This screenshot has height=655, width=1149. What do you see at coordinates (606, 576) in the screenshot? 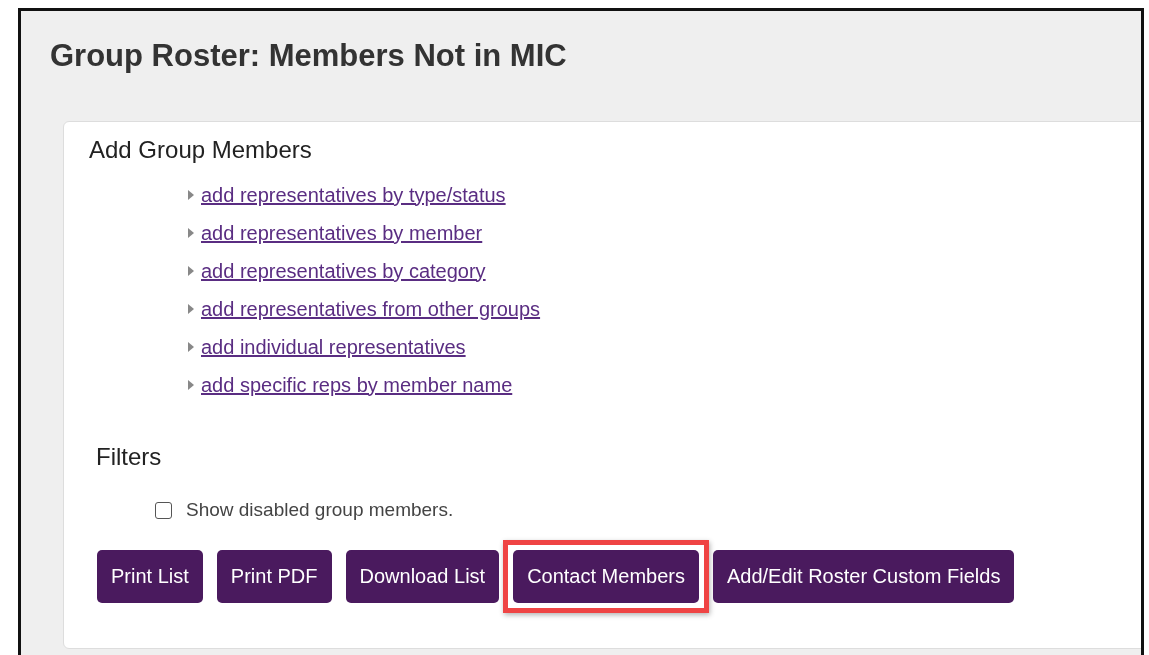
I see `action-button: Contact Members` at bounding box center [606, 576].